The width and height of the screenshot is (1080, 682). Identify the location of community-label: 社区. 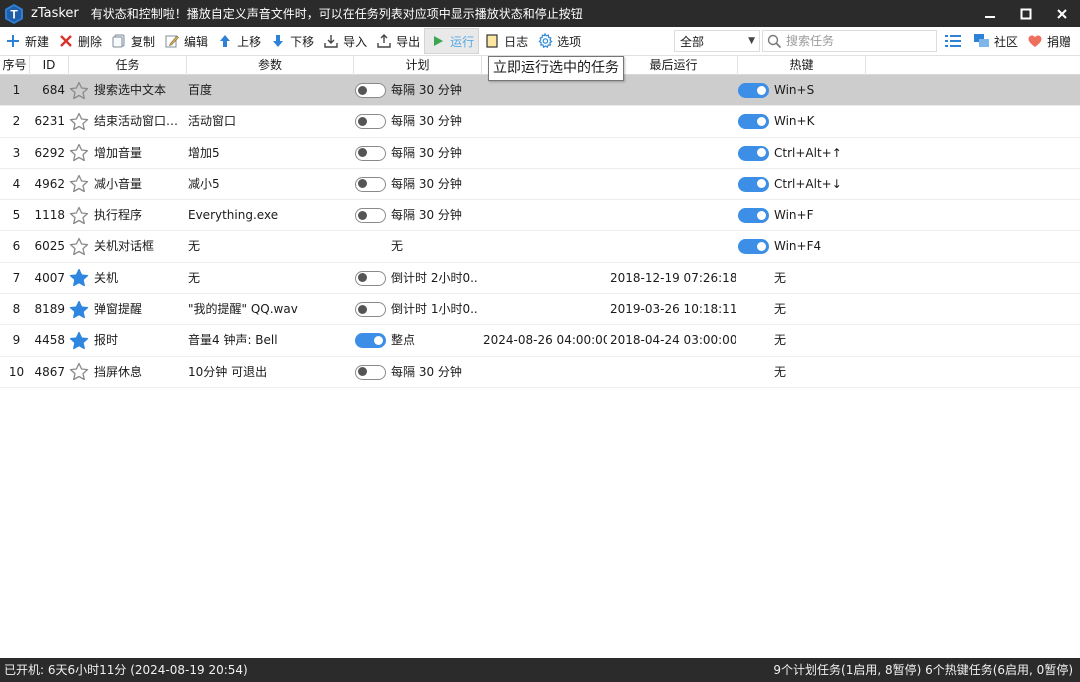
(1006, 41).